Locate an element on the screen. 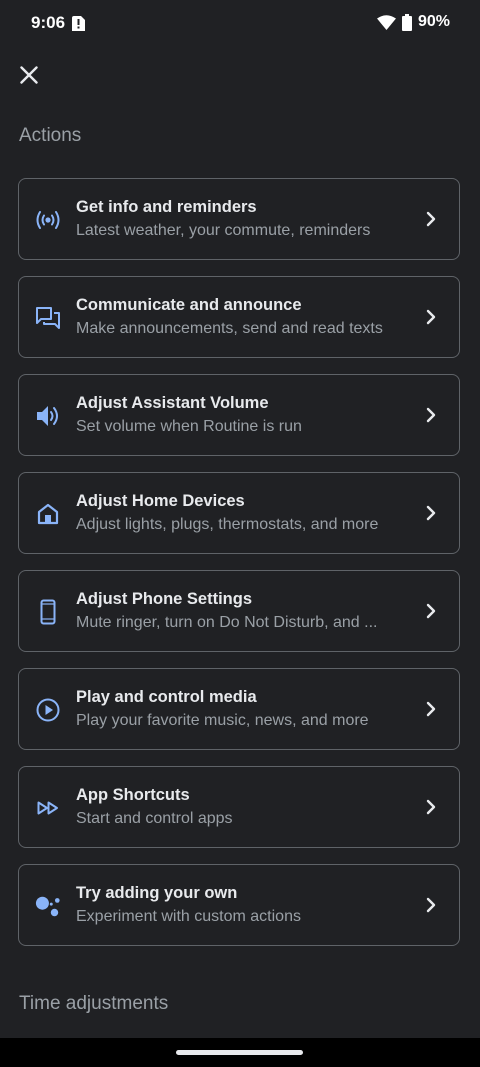 Image resolution: width=480 pixels, height=1067 pixels. home-icon is located at coordinates (48, 514).